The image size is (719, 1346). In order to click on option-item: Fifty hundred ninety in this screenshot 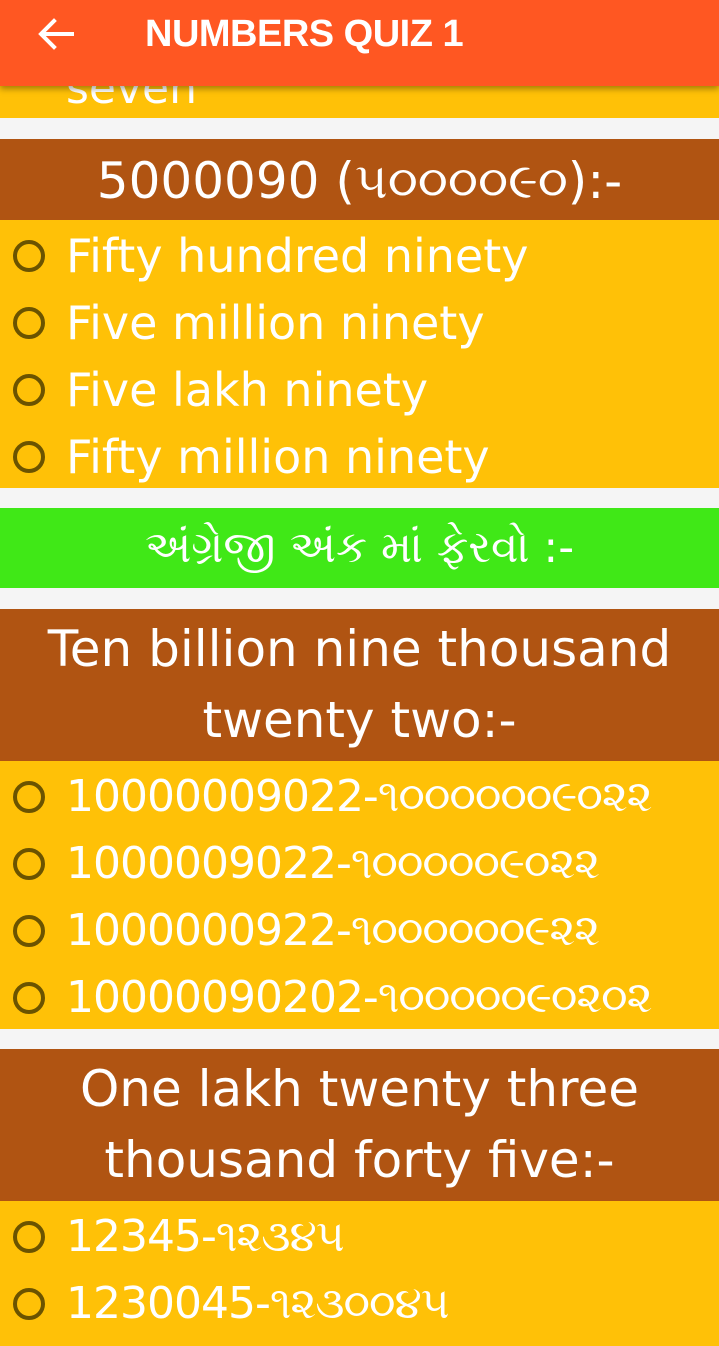, I will do `click(359, 256)`.